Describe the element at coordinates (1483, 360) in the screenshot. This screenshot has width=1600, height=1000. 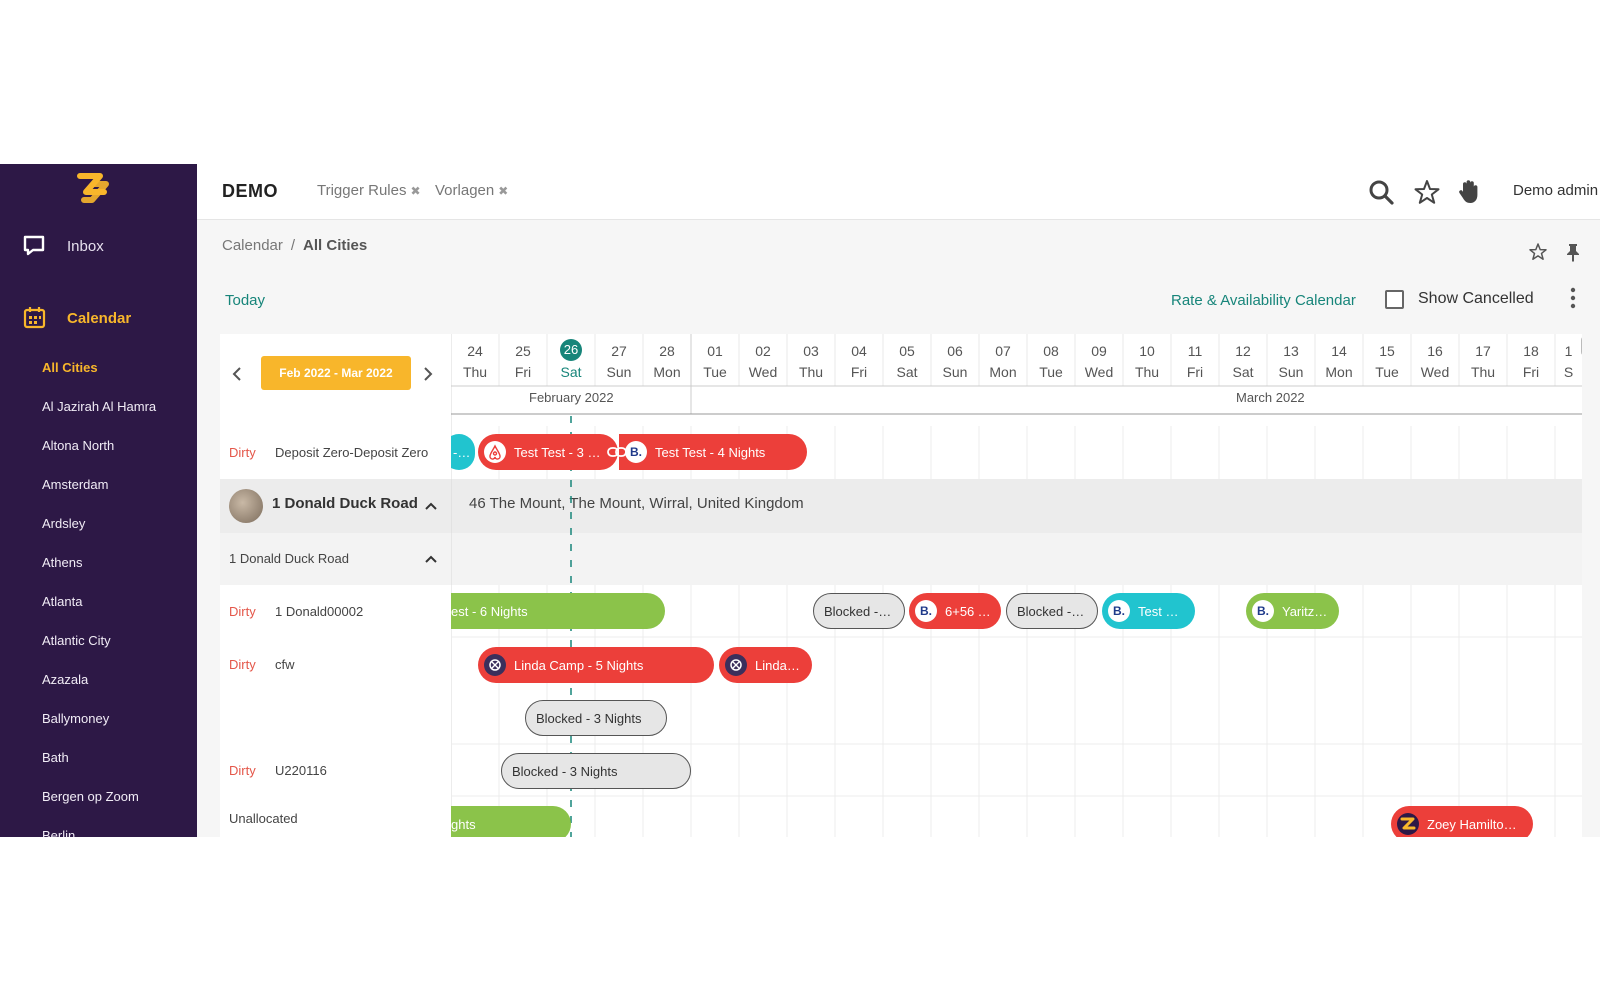
I see `day-header: 17 Thu` at that location.